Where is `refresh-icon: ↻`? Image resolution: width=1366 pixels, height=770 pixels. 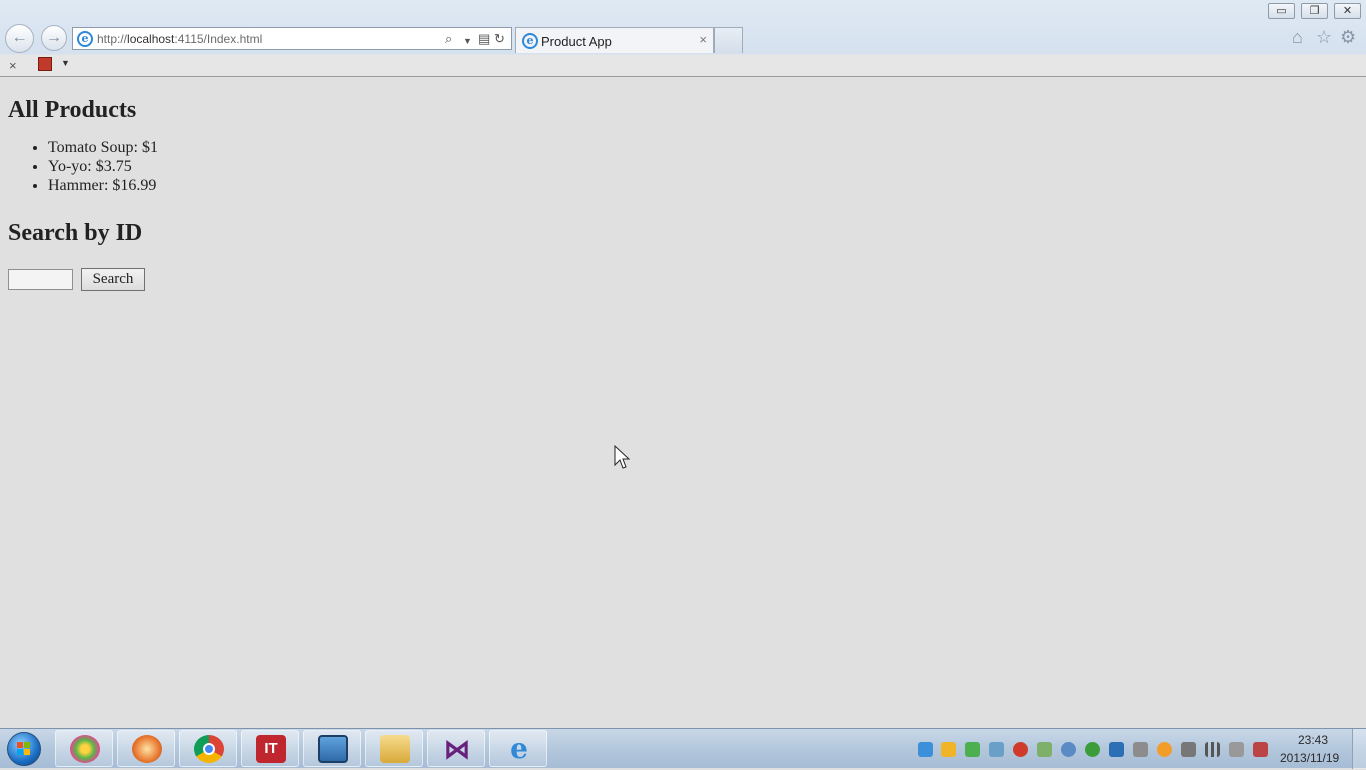 refresh-icon: ↻ is located at coordinates (499, 38).